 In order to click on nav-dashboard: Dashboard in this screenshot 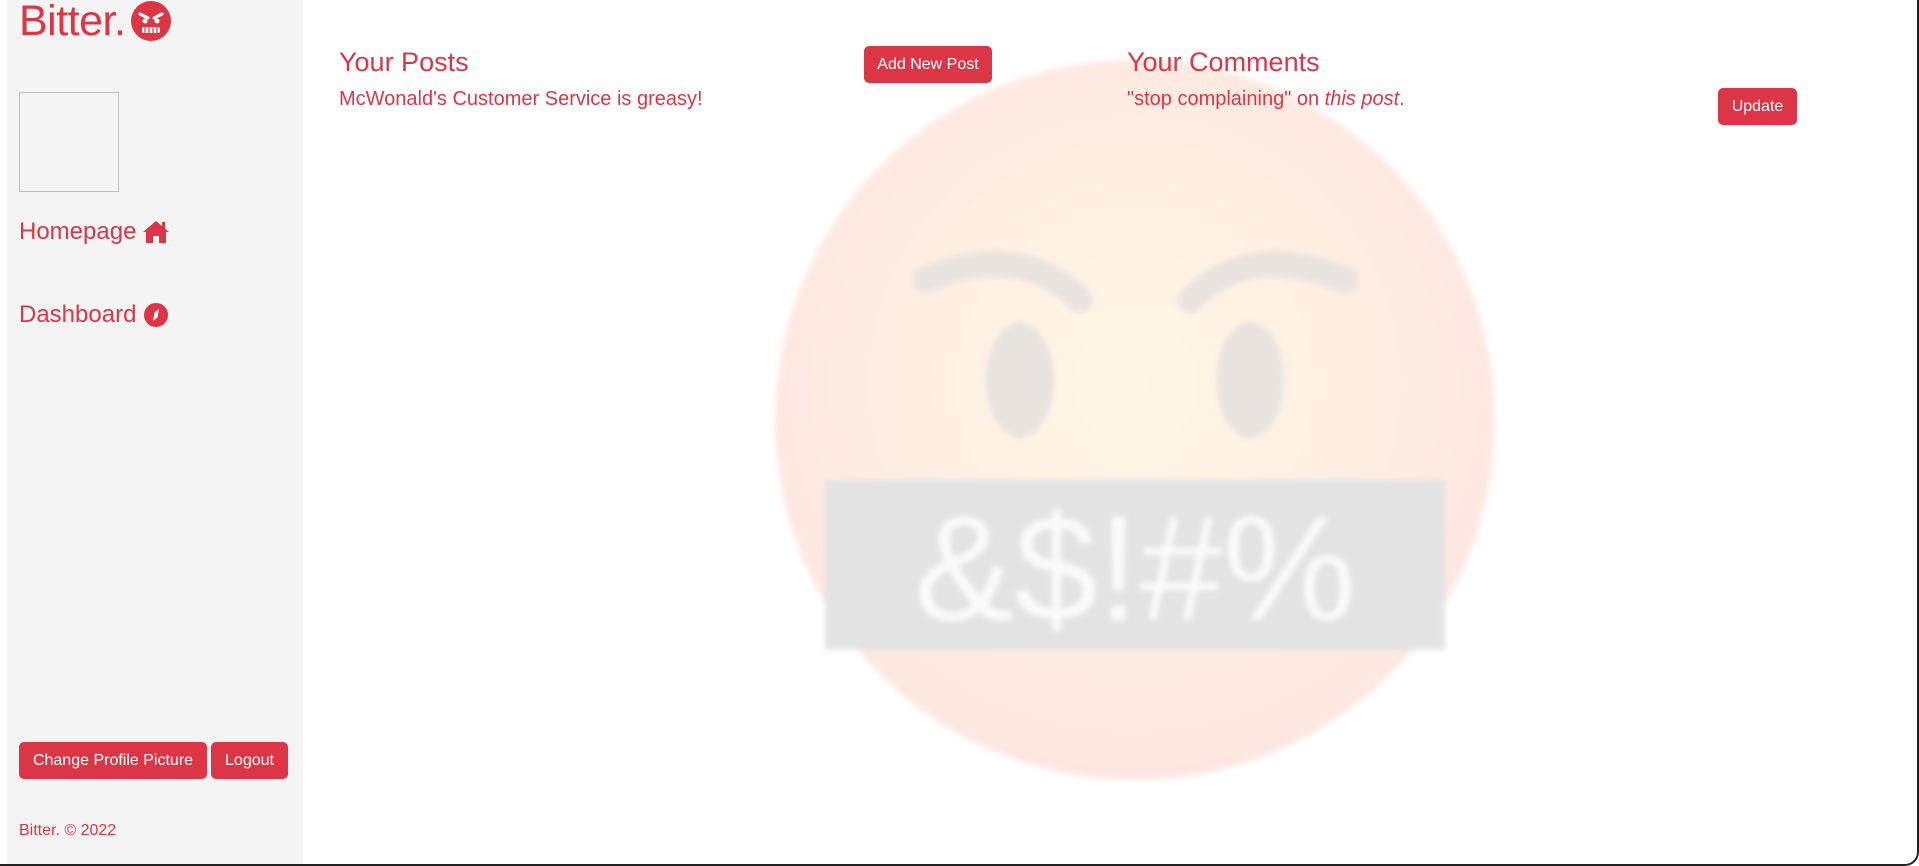, I will do `click(94, 315)`.